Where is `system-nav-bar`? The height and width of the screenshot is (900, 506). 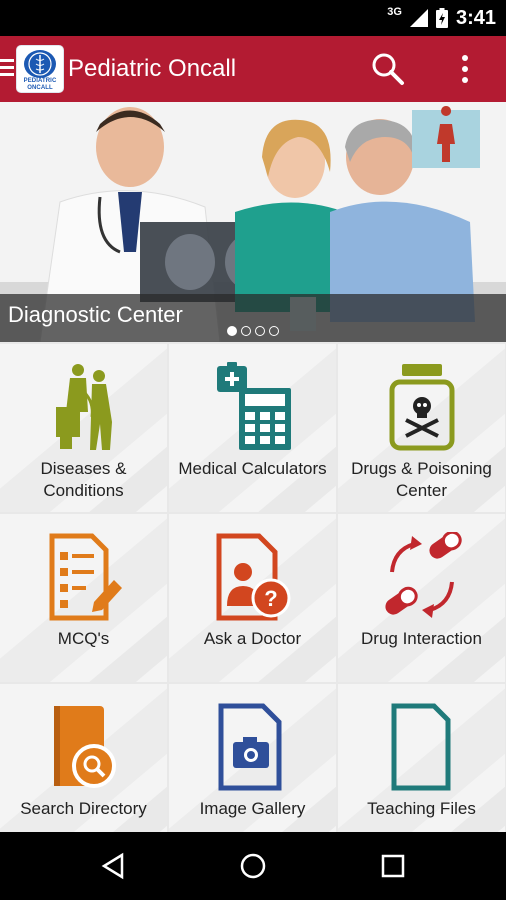
system-nav-bar is located at coordinates (253, 866).